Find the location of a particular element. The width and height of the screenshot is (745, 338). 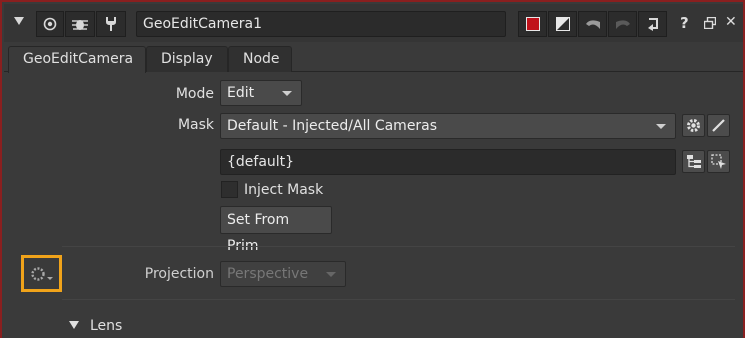

projection-options-button is located at coordinates (41, 273).